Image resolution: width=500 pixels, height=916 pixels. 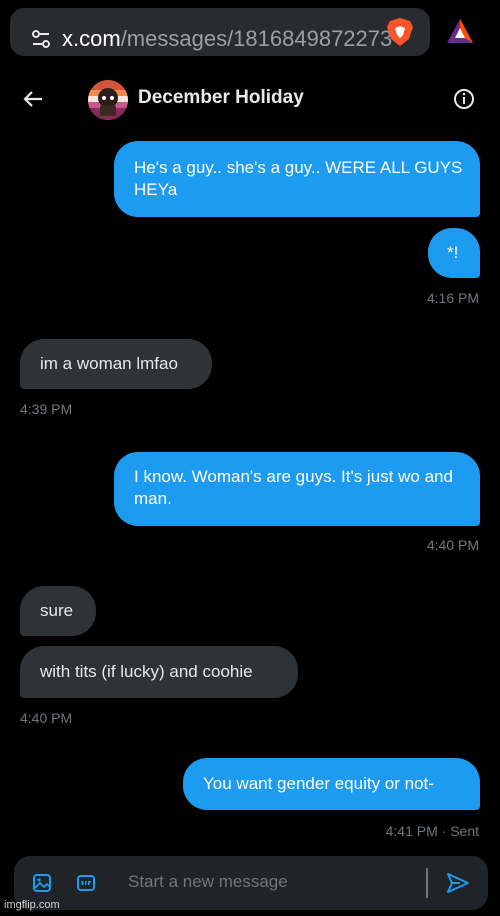 What do you see at coordinates (86, 883) in the screenshot?
I see `gif-icon` at bounding box center [86, 883].